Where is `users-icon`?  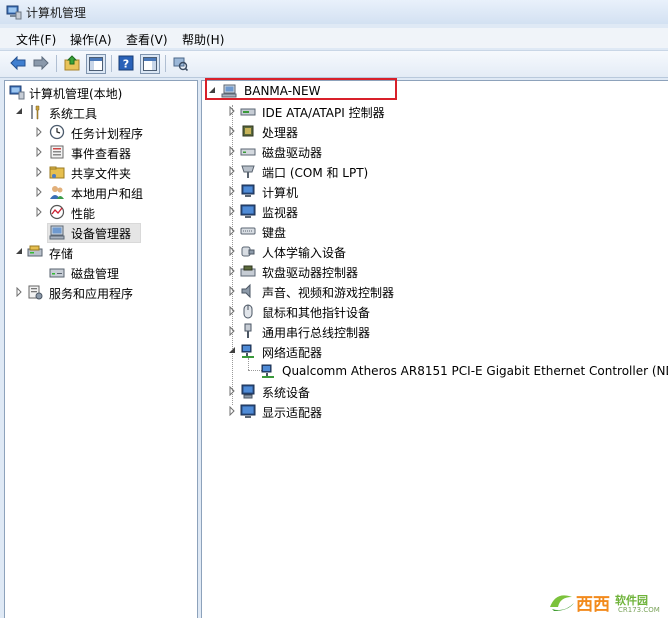 users-icon is located at coordinates (57, 192).